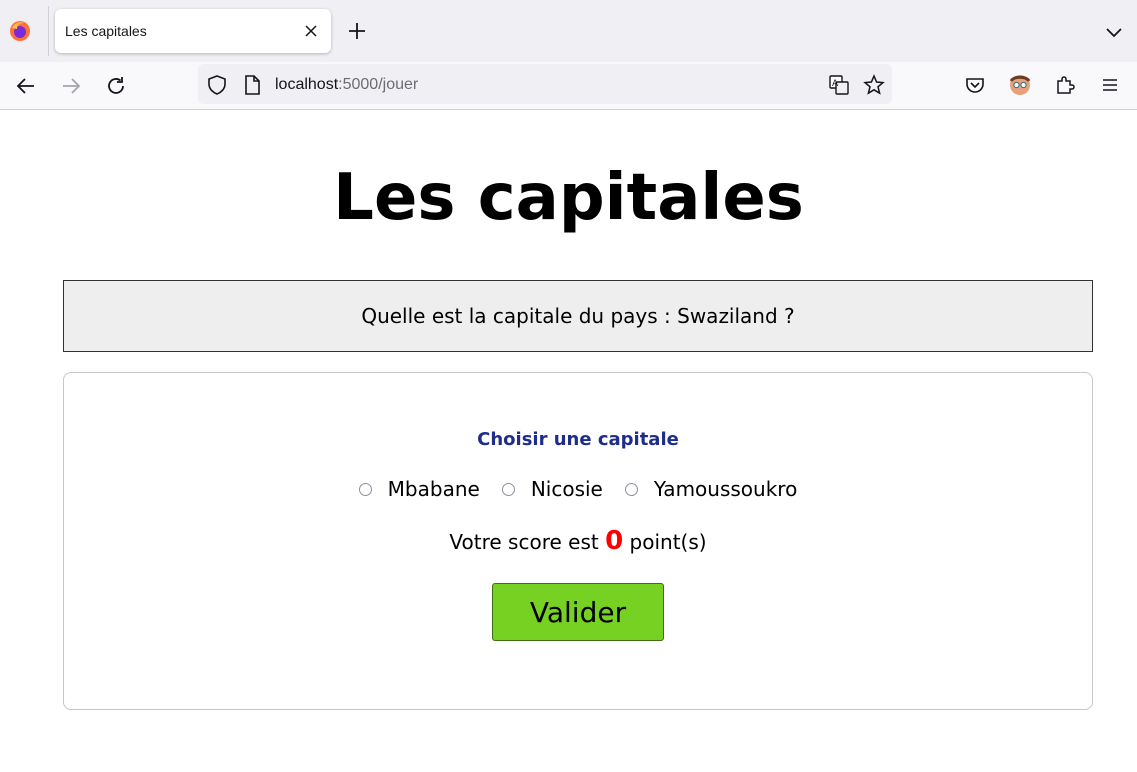 The image size is (1137, 772). Describe the element at coordinates (433, 489) in the screenshot. I see `option-label: Mbabane` at that location.